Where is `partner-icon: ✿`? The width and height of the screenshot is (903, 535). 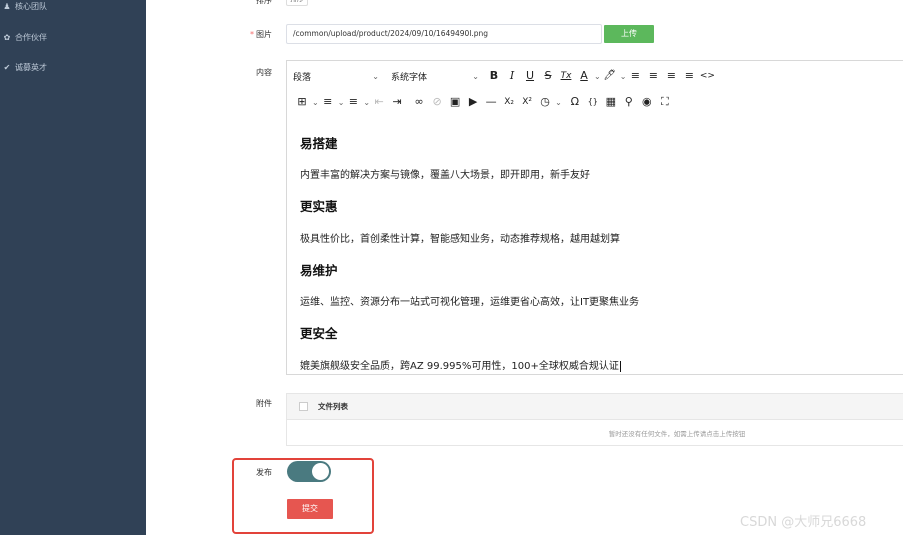 partner-icon: ✿ is located at coordinates (7, 37).